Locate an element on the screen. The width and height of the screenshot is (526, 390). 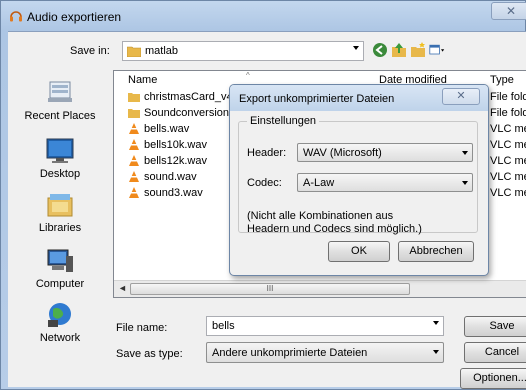
view-menu-icon is located at coordinates (437, 50).